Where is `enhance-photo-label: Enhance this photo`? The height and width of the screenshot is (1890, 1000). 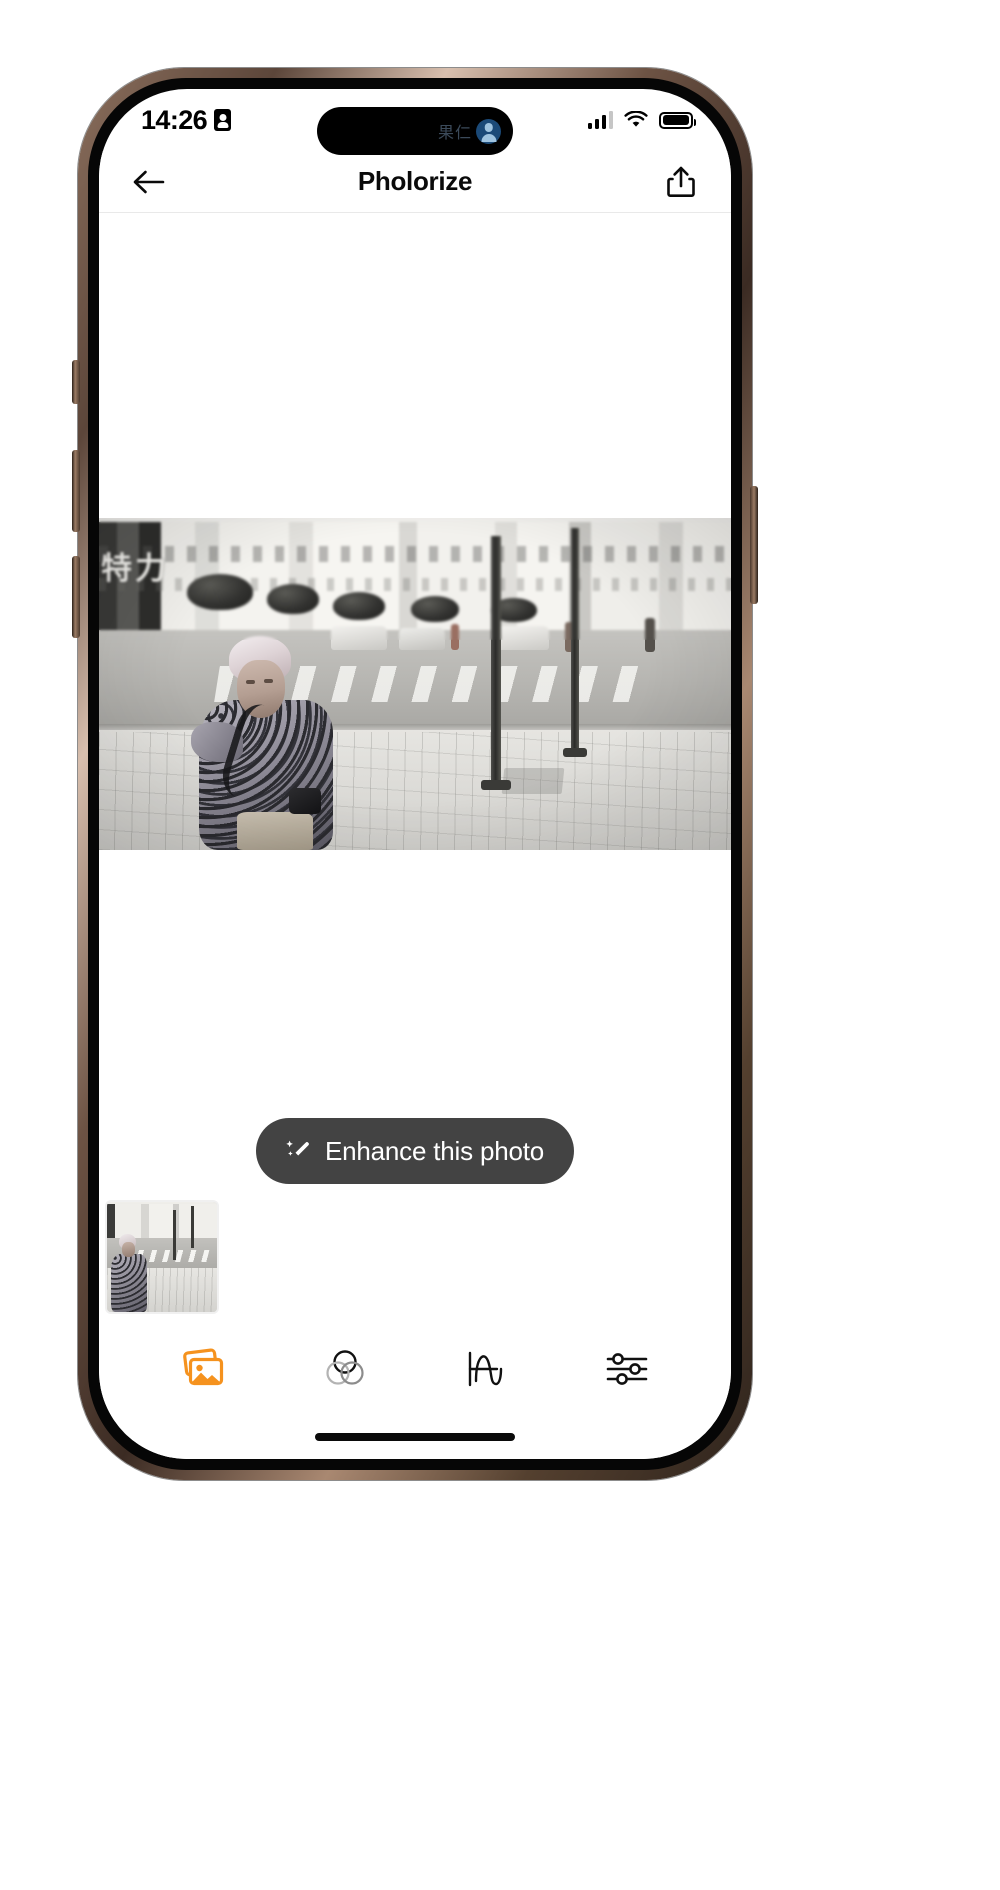
enhance-photo-label: Enhance this photo is located at coordinates (434, 1150).